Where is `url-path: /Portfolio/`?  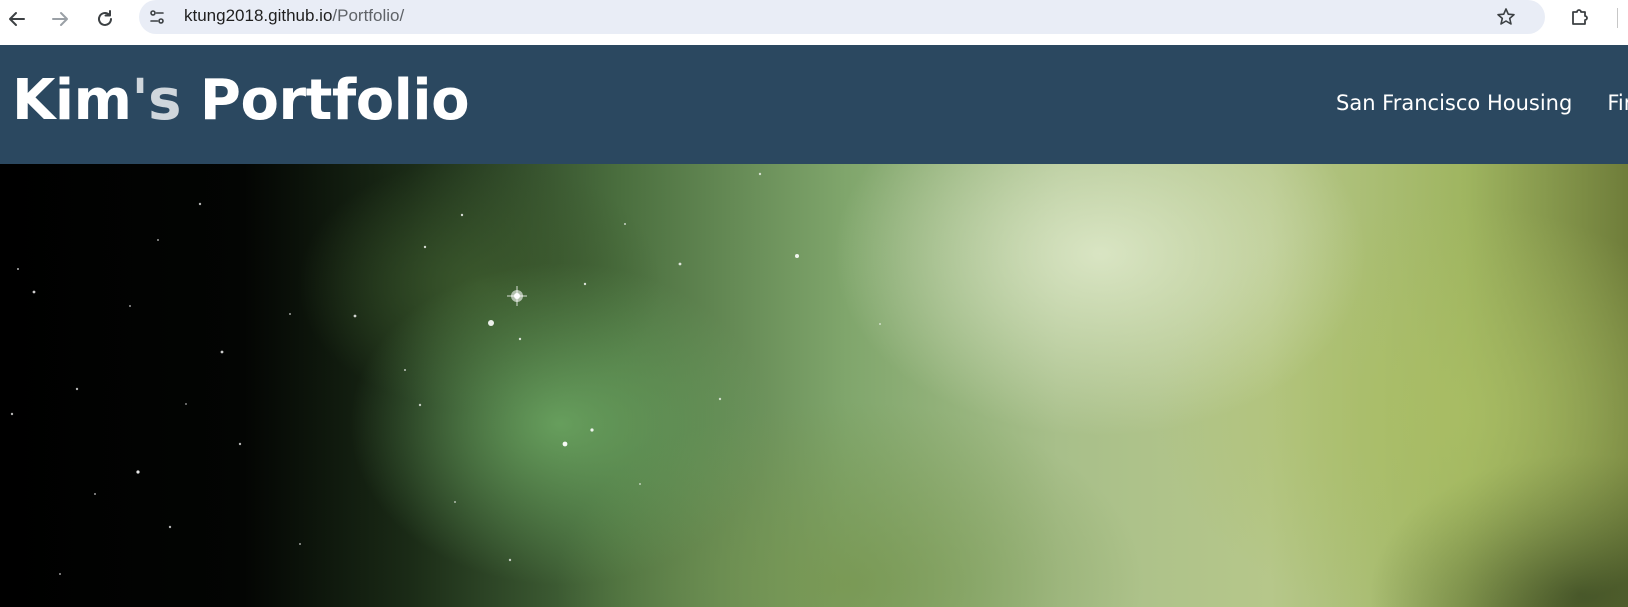 url-path: /Portfolio/ is located at coordinates (368, 15).